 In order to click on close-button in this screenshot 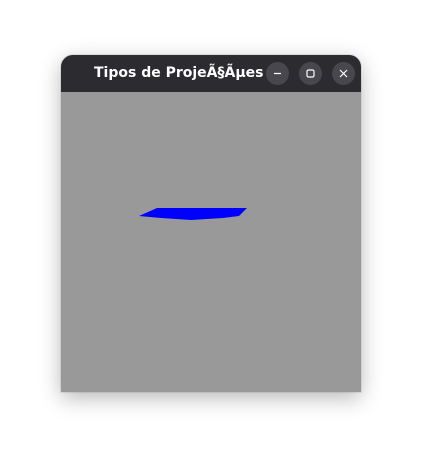, I will do `click(343, 73)`.